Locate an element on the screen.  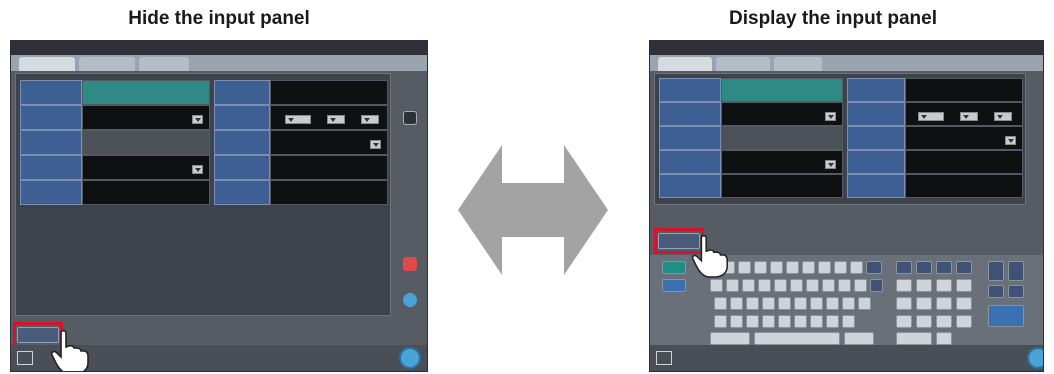
side-red-button is located at coordinates (410, 264).